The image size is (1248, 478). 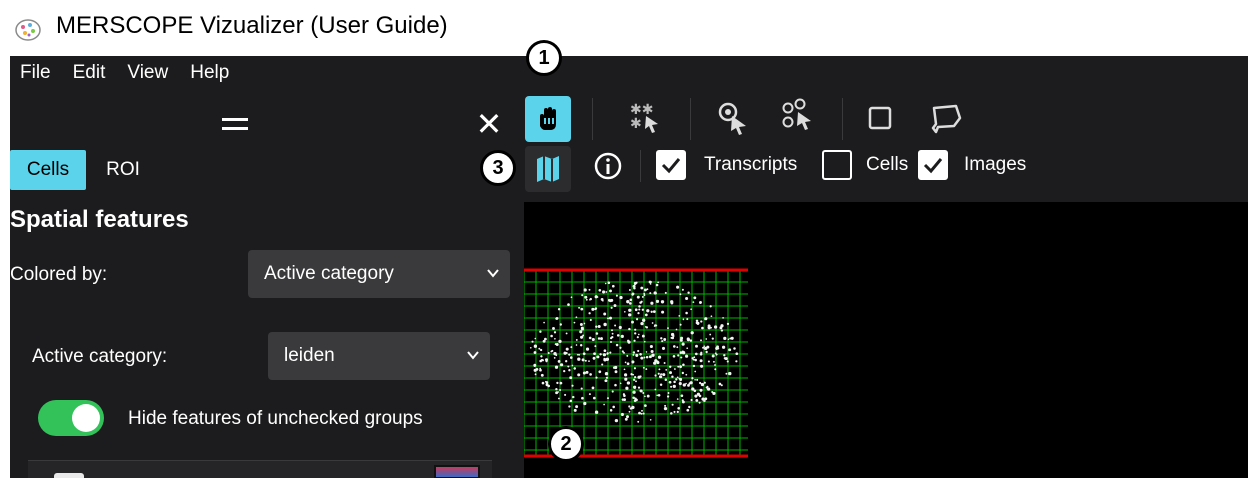 What do you see at coordinates (86, 418) in the screenshot?
I see `toggle-knob` at bounding box center [86, 418].